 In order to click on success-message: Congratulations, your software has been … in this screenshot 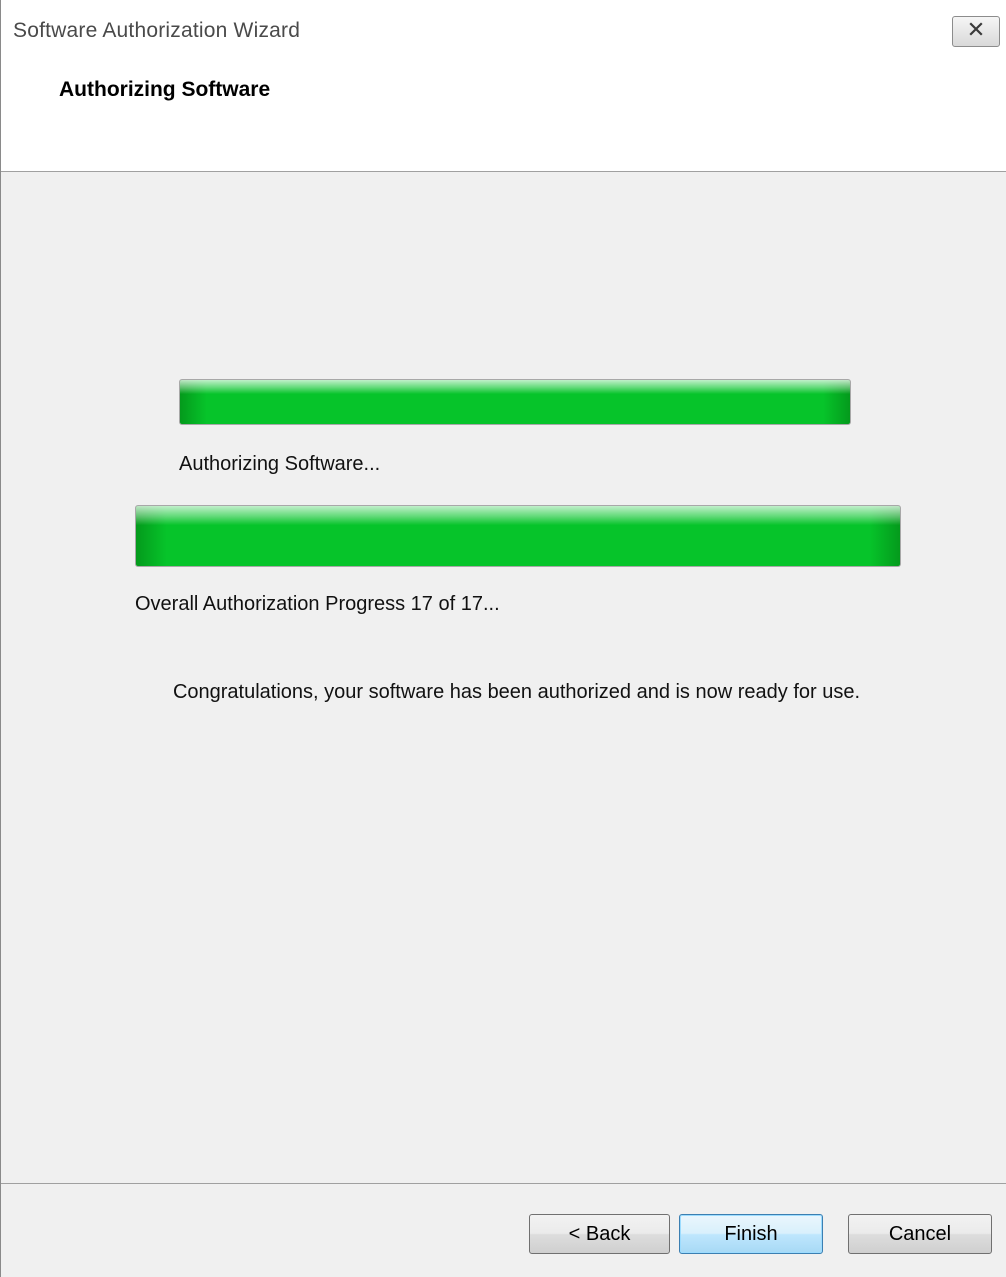, I will do `click(516, 692)`.